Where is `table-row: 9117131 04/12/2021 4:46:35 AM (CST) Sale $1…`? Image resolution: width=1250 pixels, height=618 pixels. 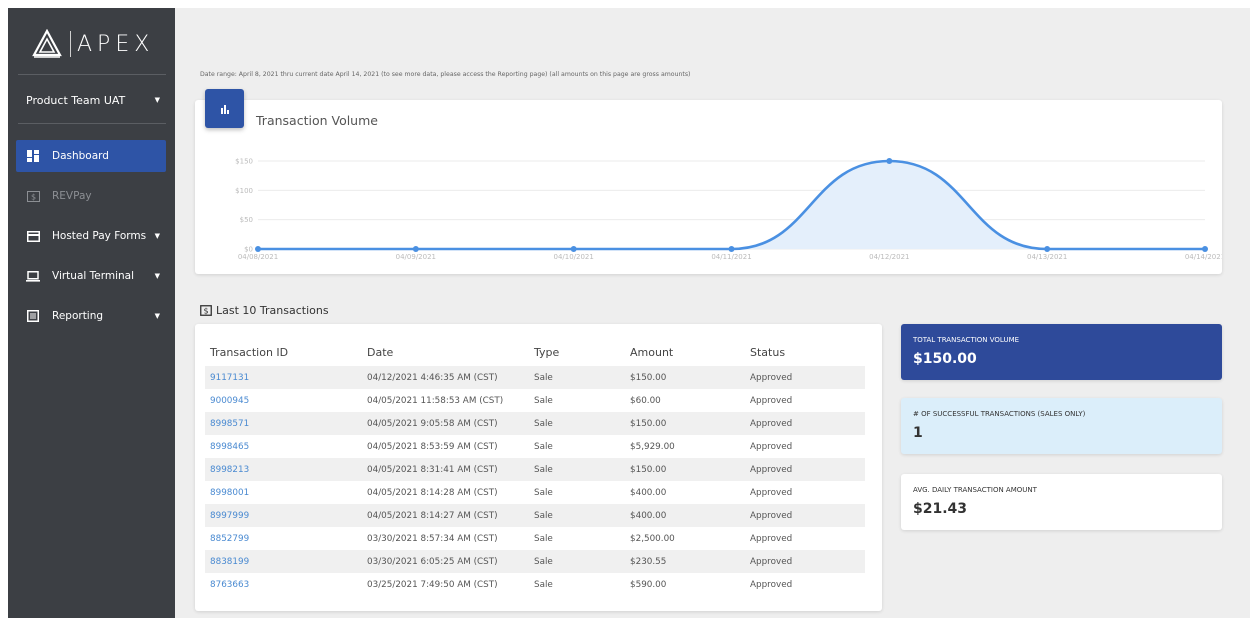
table-row: 9117131 04/12/2021 4:46:35 AM (CST) Sale $1… is located at coordinates (535, 377).